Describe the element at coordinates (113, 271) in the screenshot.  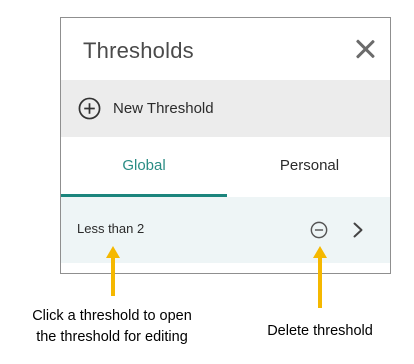
I see `annotation-arrow-left` at that location.